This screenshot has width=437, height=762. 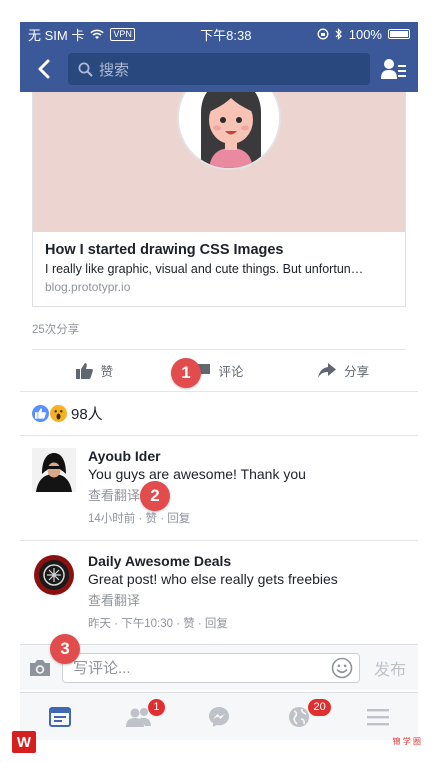 I want to click on vpn-badge: VPN, so click(x=122, y=34).